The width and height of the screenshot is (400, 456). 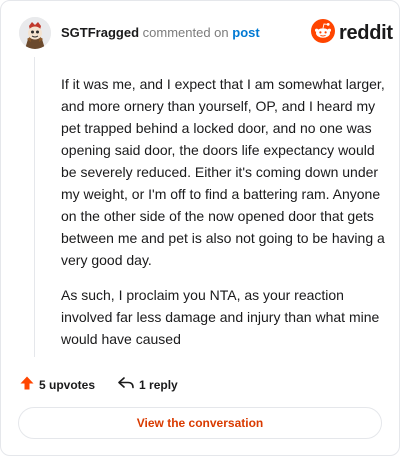 I want to click on view-conversation-button: View the conversation, so click(x=200, y=423).